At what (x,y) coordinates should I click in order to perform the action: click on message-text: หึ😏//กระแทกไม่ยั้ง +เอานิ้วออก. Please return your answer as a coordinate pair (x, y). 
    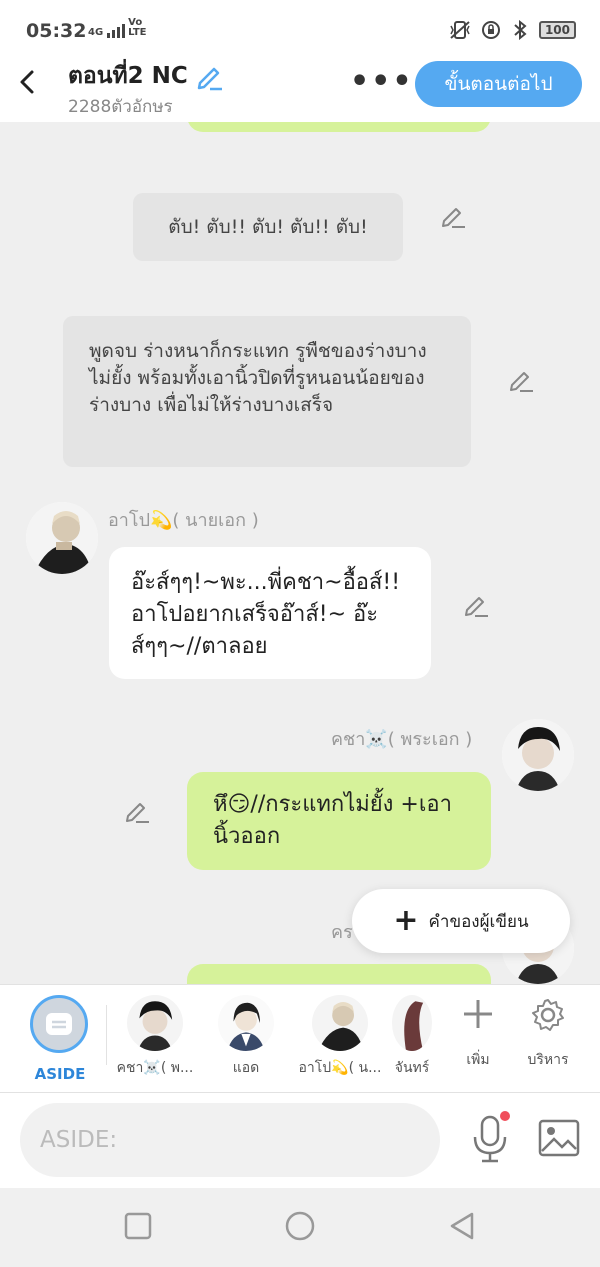
    Looking at the image, I should click on (332, 820).